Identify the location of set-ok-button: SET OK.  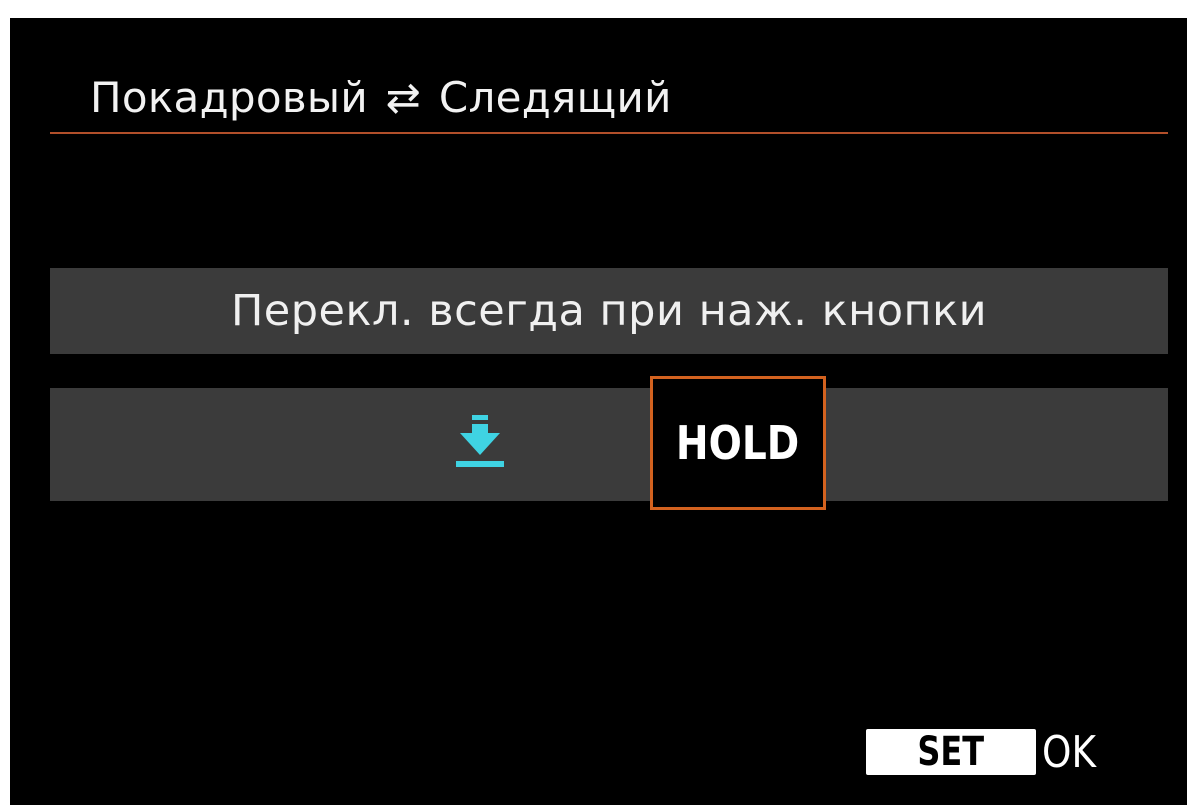
(986, 752).